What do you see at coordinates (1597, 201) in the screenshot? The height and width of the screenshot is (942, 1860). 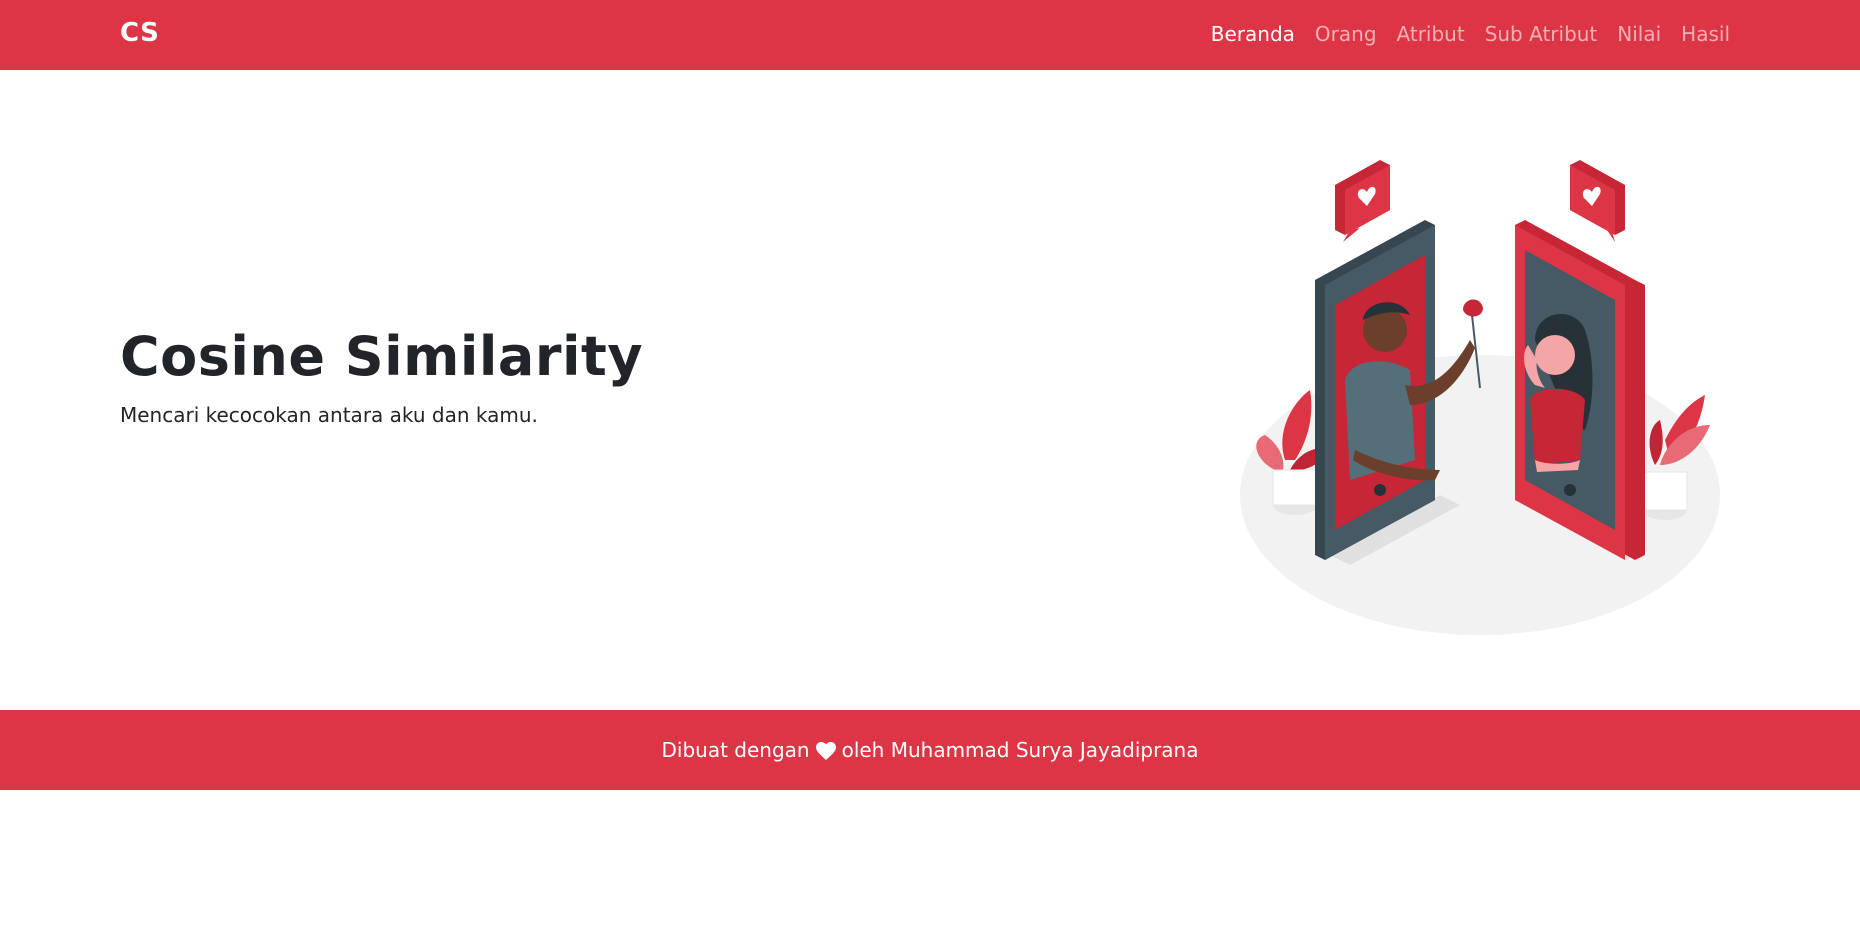 I see `heart-bubble-right-icon` at bounding box center [1597, 201].